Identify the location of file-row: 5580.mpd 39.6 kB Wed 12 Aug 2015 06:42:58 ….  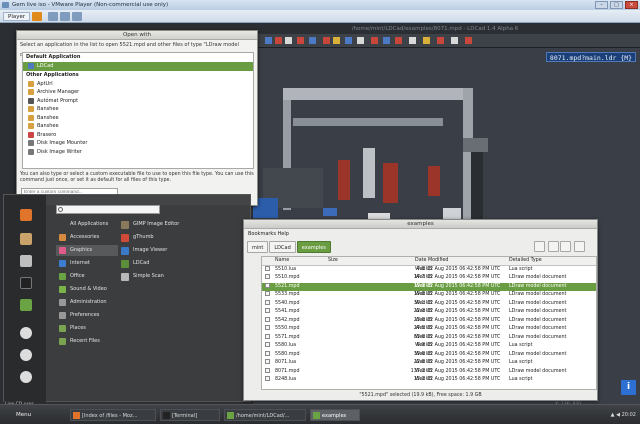
(429, 355).